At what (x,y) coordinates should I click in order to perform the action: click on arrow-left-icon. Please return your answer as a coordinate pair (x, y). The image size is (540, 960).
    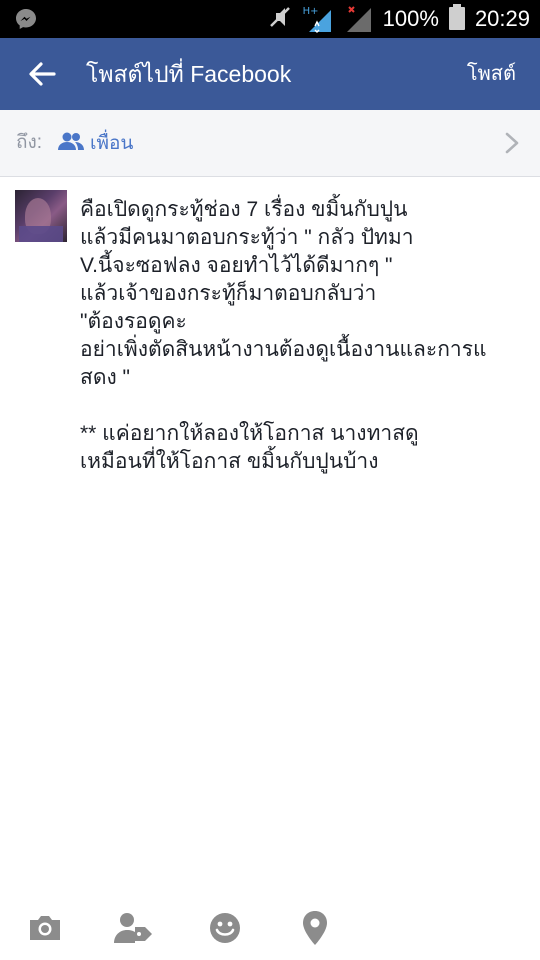
    Looking at the image, I should click on (42, 74).